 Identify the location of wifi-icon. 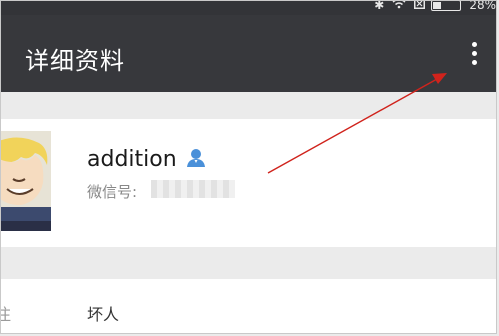
(399, 6).